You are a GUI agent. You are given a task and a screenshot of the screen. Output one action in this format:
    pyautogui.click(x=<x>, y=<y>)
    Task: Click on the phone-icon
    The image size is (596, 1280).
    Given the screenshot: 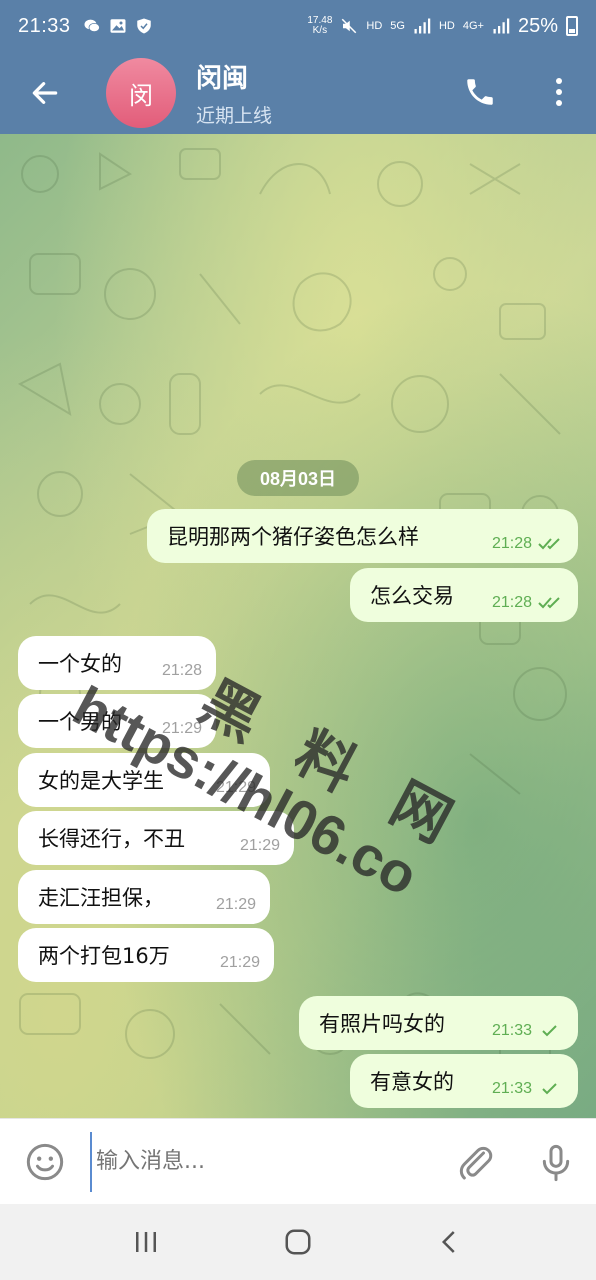 What is the action you would take?
    pyautogui.click(x=480, y=92)
    